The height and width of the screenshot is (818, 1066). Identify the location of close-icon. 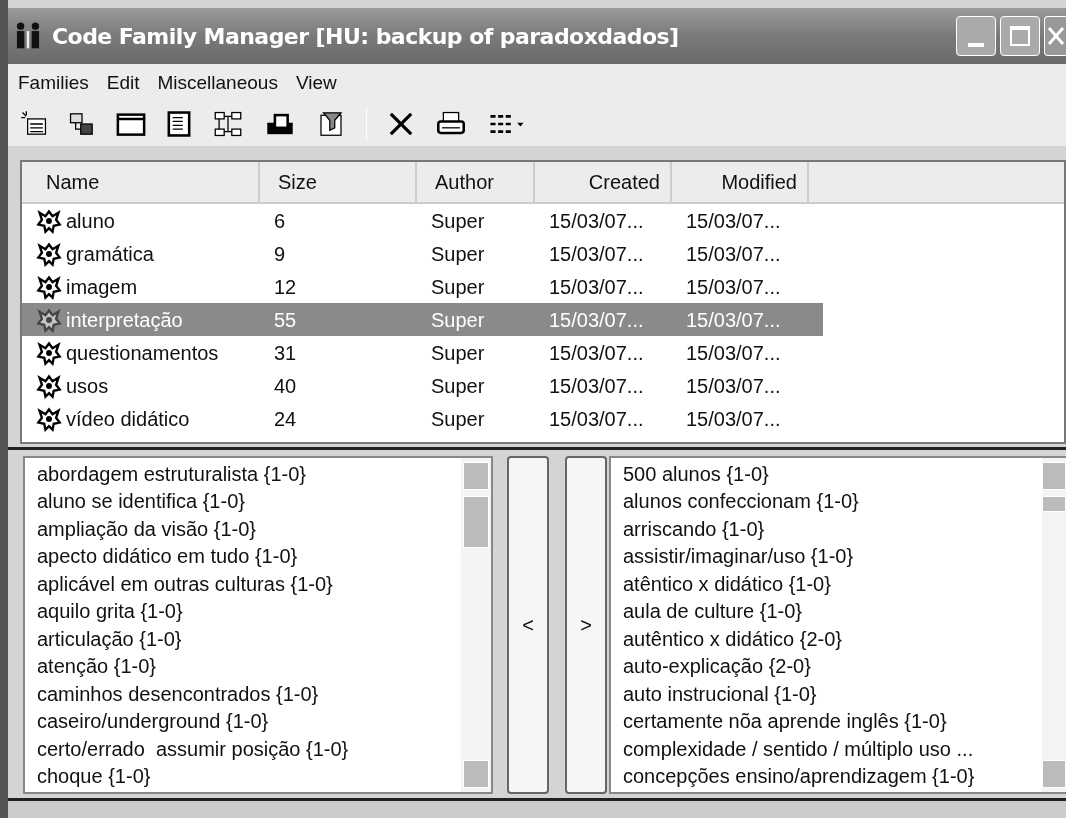
(1056, 36).